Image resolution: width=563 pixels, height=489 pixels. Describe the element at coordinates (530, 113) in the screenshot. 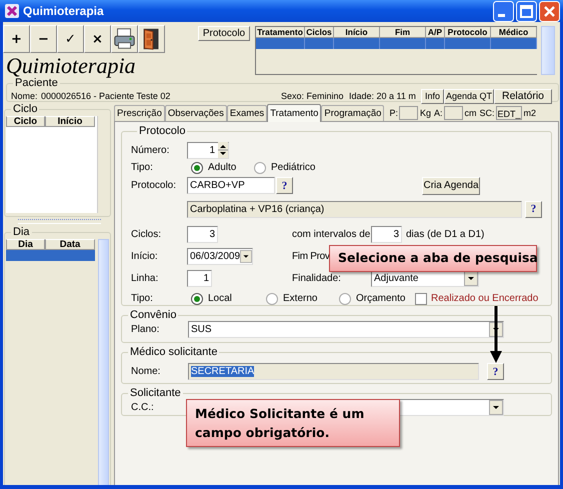

I see `unit-label: m2` at that location.